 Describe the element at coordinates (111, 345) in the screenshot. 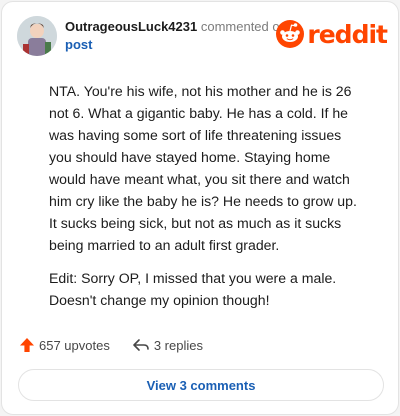

I see `comment-actions: 657 upvotes 3 replies` at that location.